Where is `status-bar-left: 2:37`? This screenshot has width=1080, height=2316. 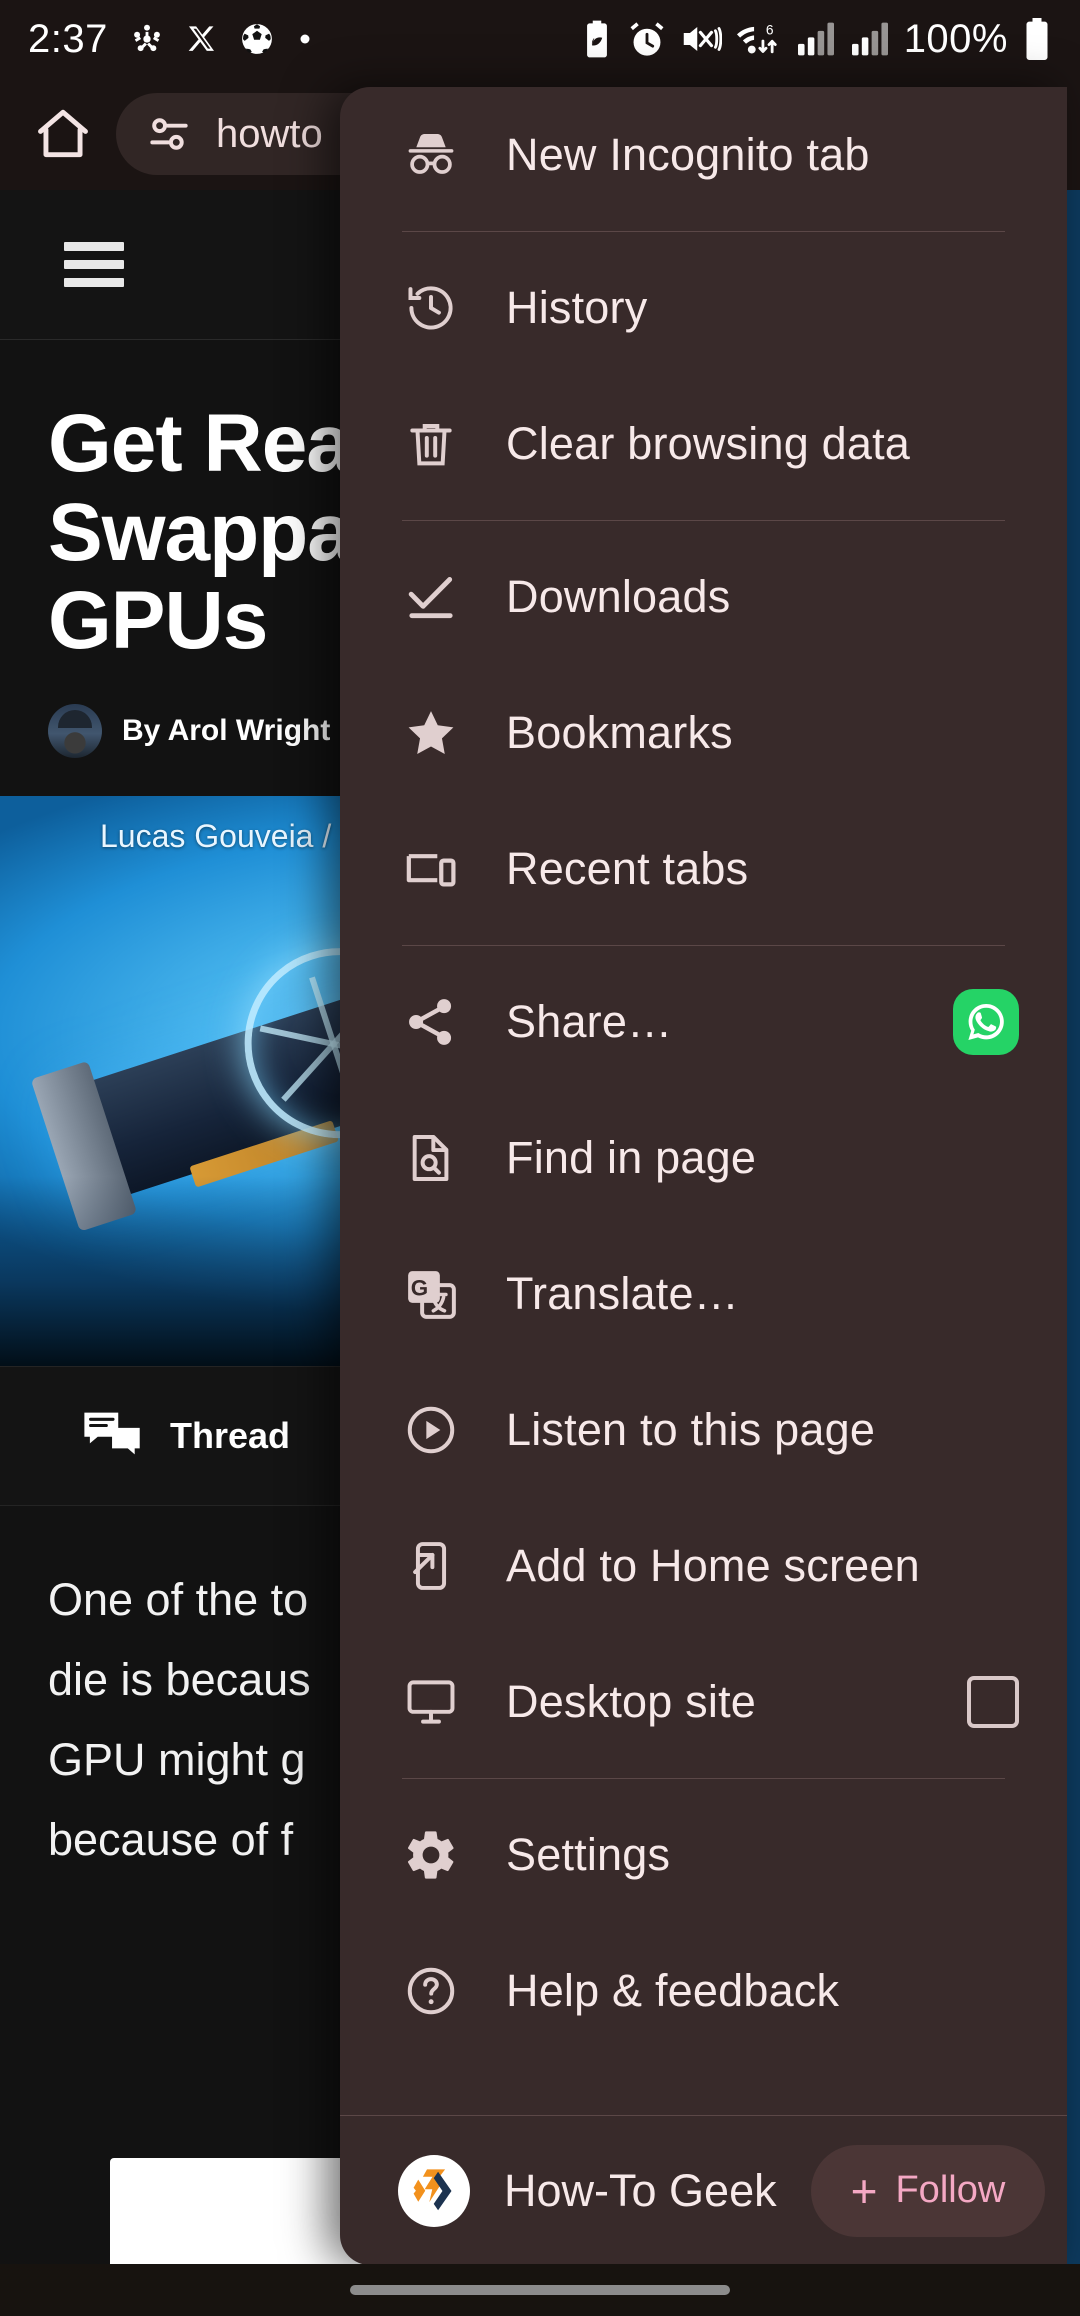 status-bar-left: 2:37 is located at coordinates (171, 39).